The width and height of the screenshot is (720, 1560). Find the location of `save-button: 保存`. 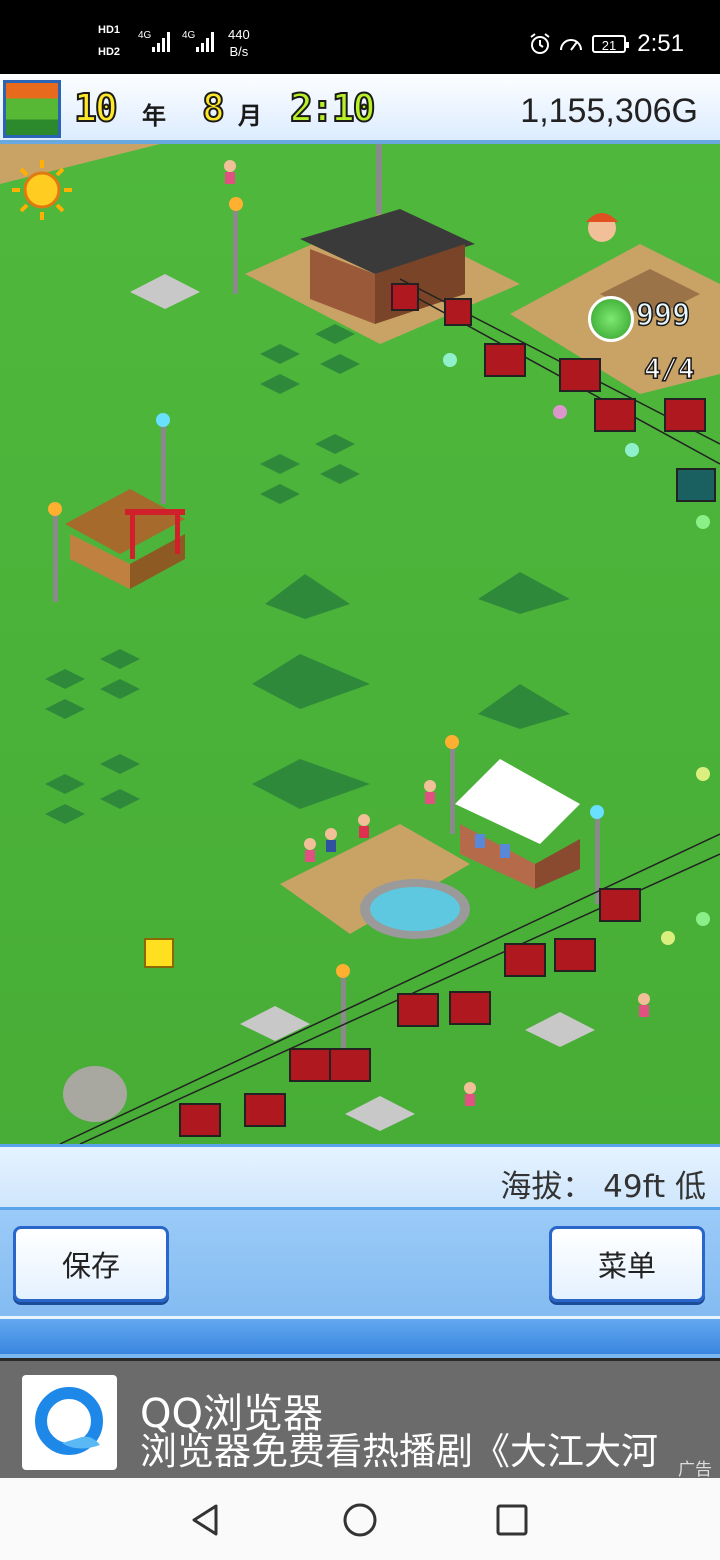

save-button: 保存 is located at coordinates (91, 1264).